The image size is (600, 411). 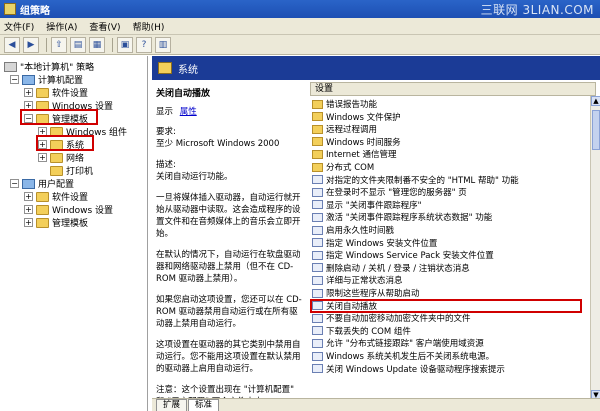 What do you see at coordinates (59, 117) in the screenshot?
I see `highlight-box-admin-templates` at bounding box center [59, 117].